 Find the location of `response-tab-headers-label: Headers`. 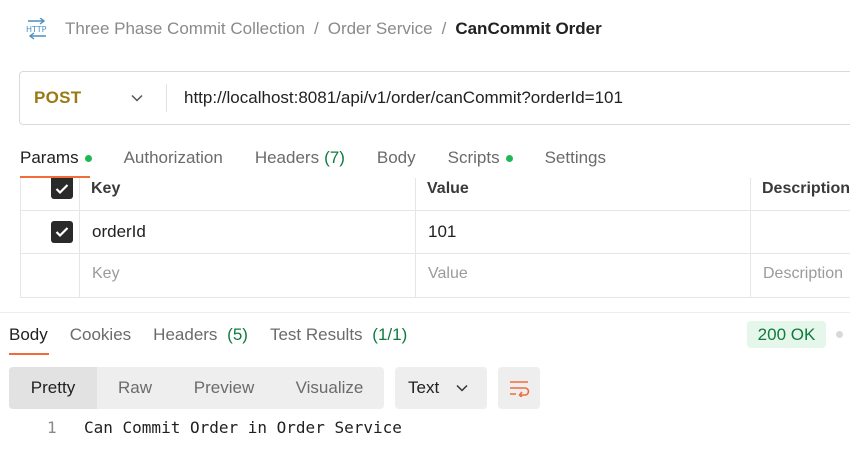

response-tab-headers-label: Headers is located at coordinates (185, 334).